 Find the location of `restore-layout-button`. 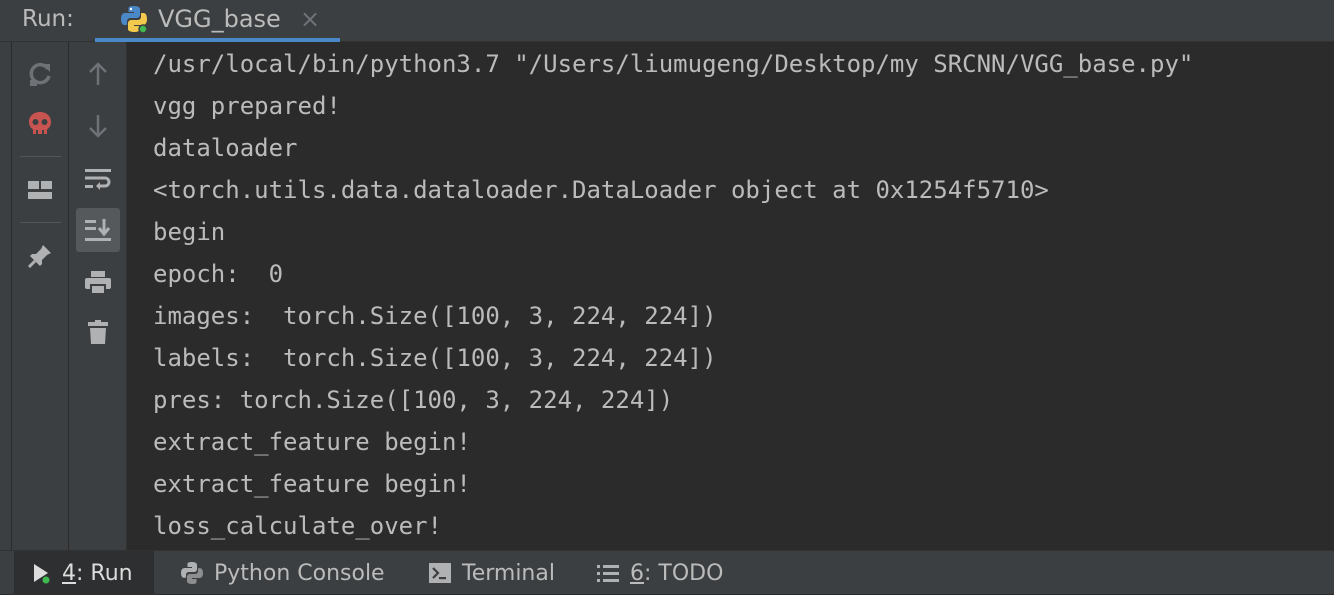

restore-layout-button is located at coordinates (40, 190).